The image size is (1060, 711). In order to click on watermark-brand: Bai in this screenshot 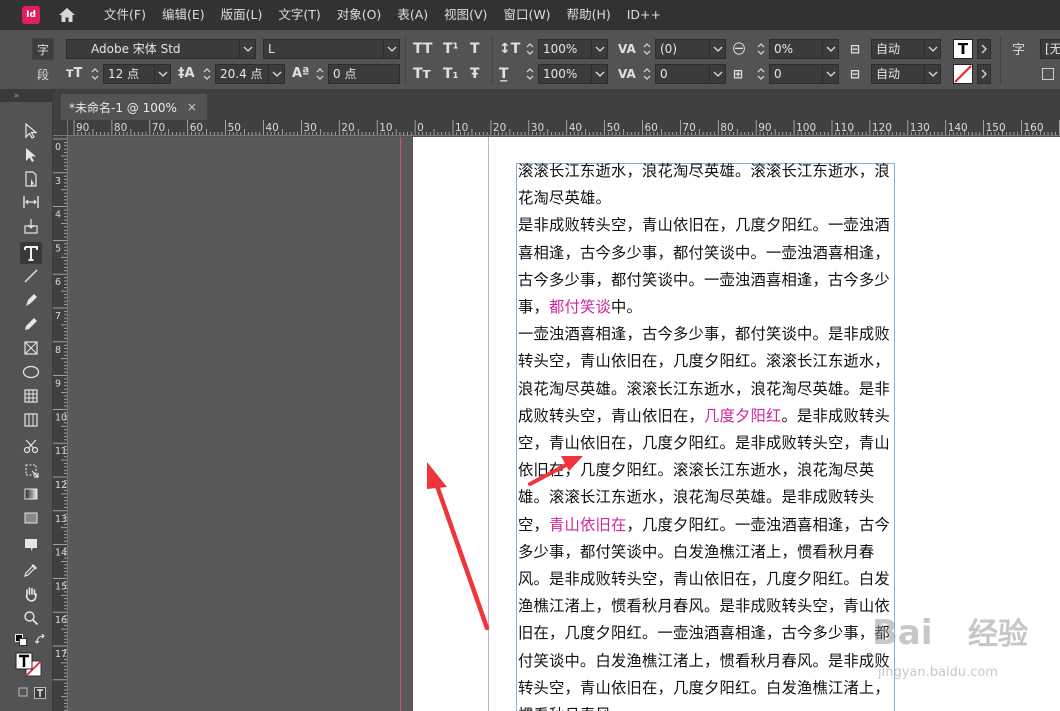, I will do `click(902, 633)`.